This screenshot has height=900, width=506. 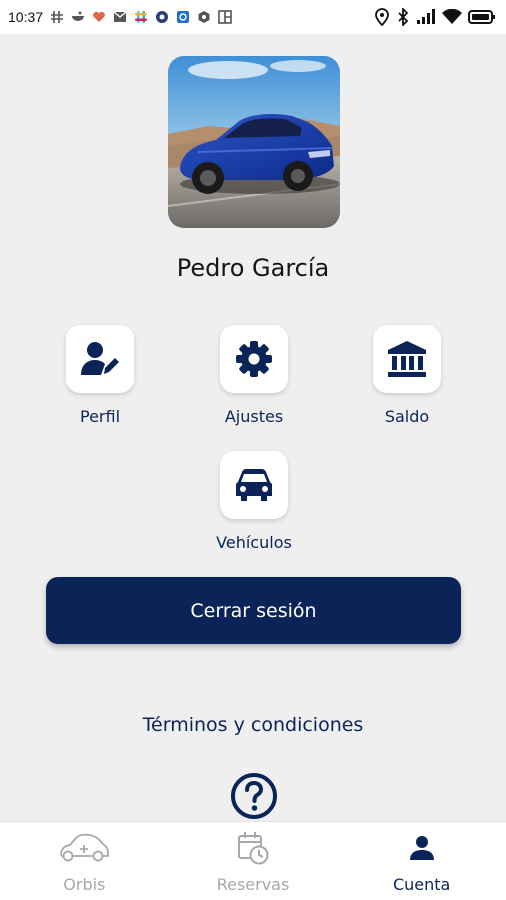 I want to click on nav-item-orbis: Orbis, so click(x=84, y=861).